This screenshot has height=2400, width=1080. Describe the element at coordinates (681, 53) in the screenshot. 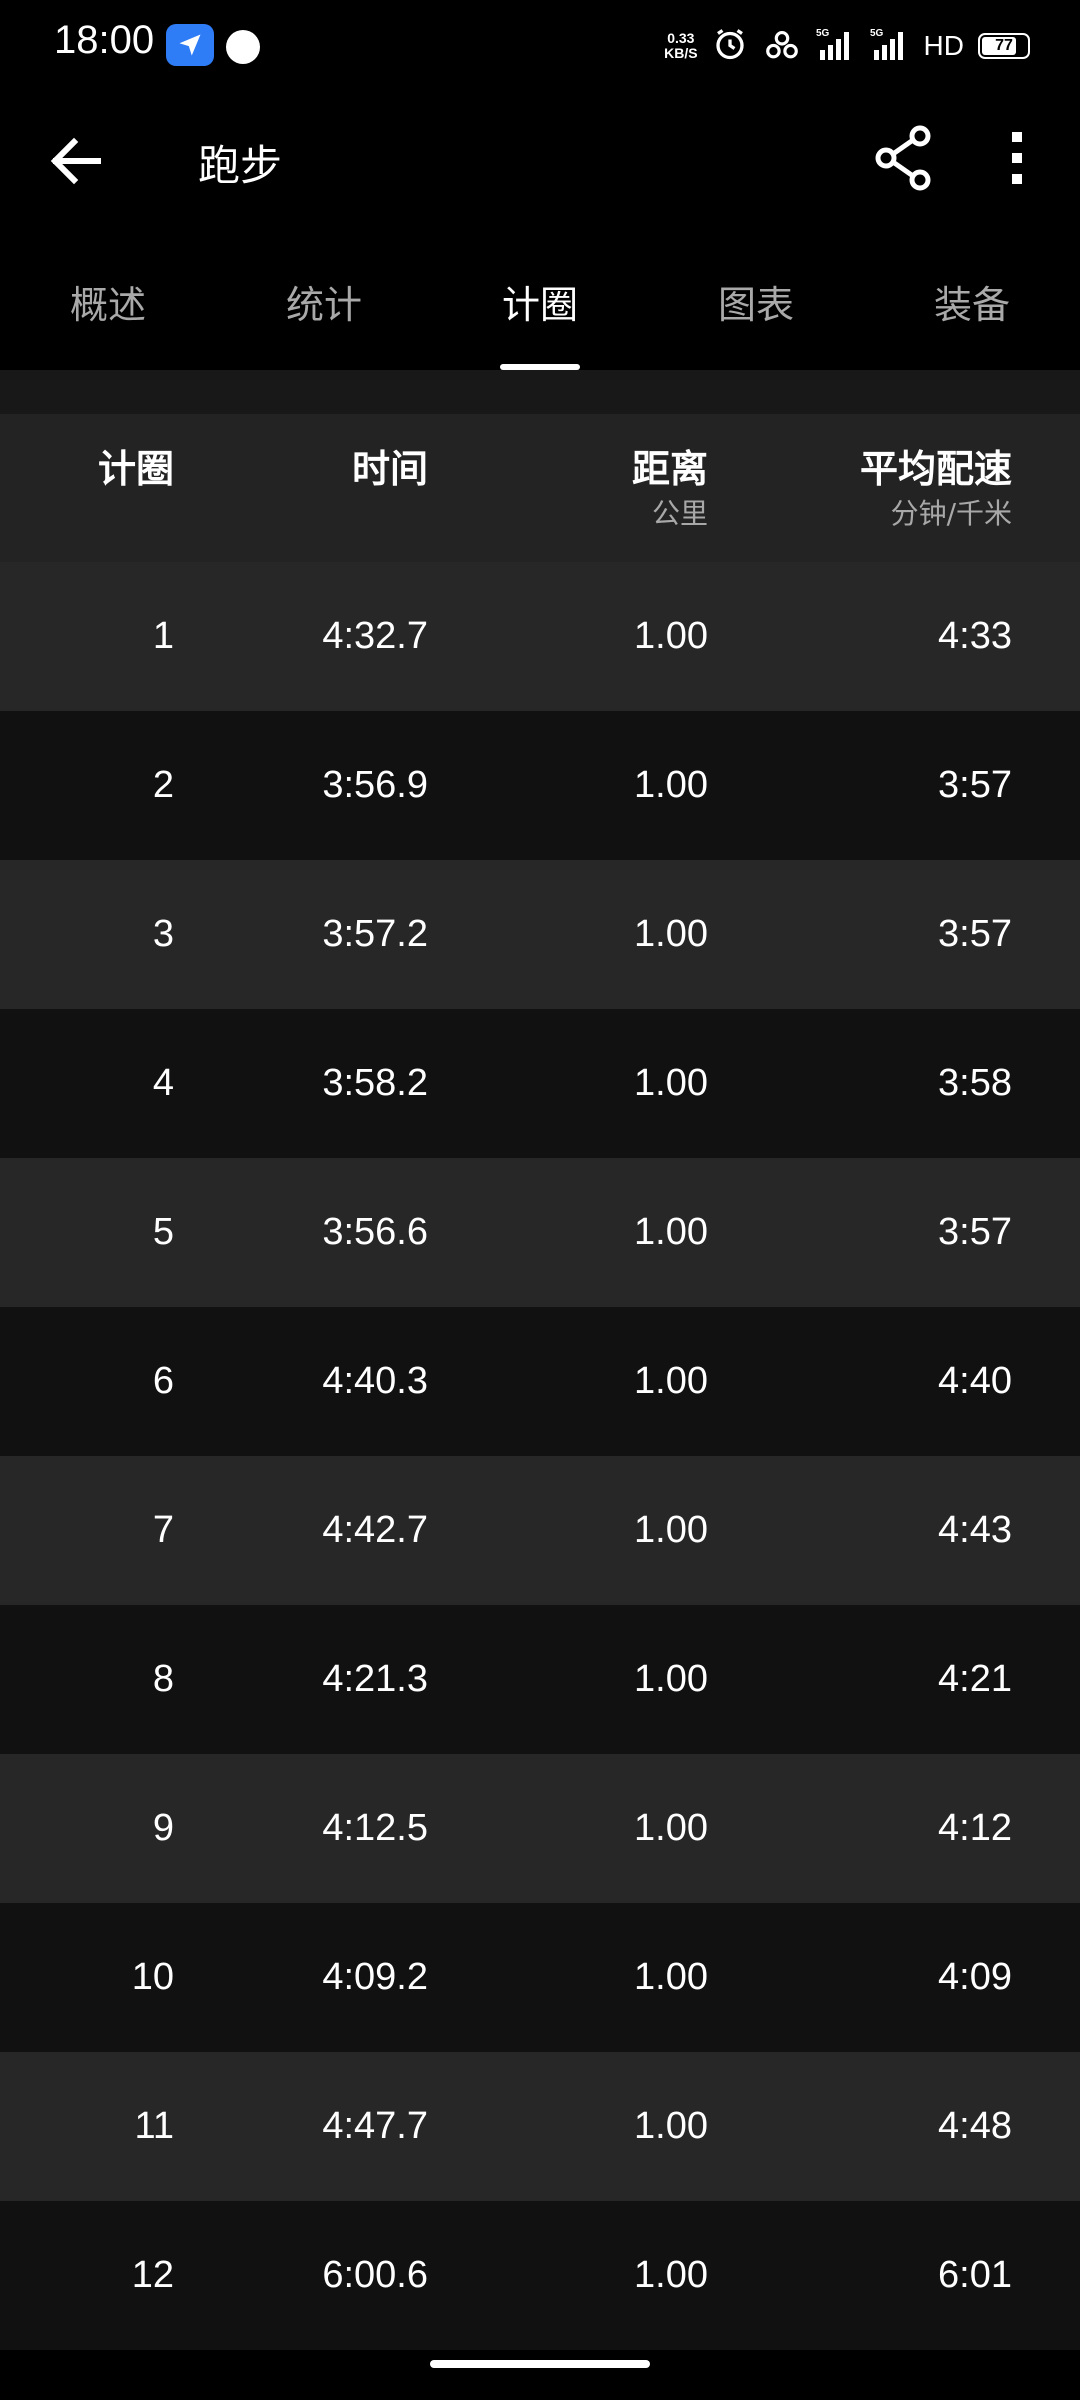

I see `net-speed-unit: KB/S` at that location.